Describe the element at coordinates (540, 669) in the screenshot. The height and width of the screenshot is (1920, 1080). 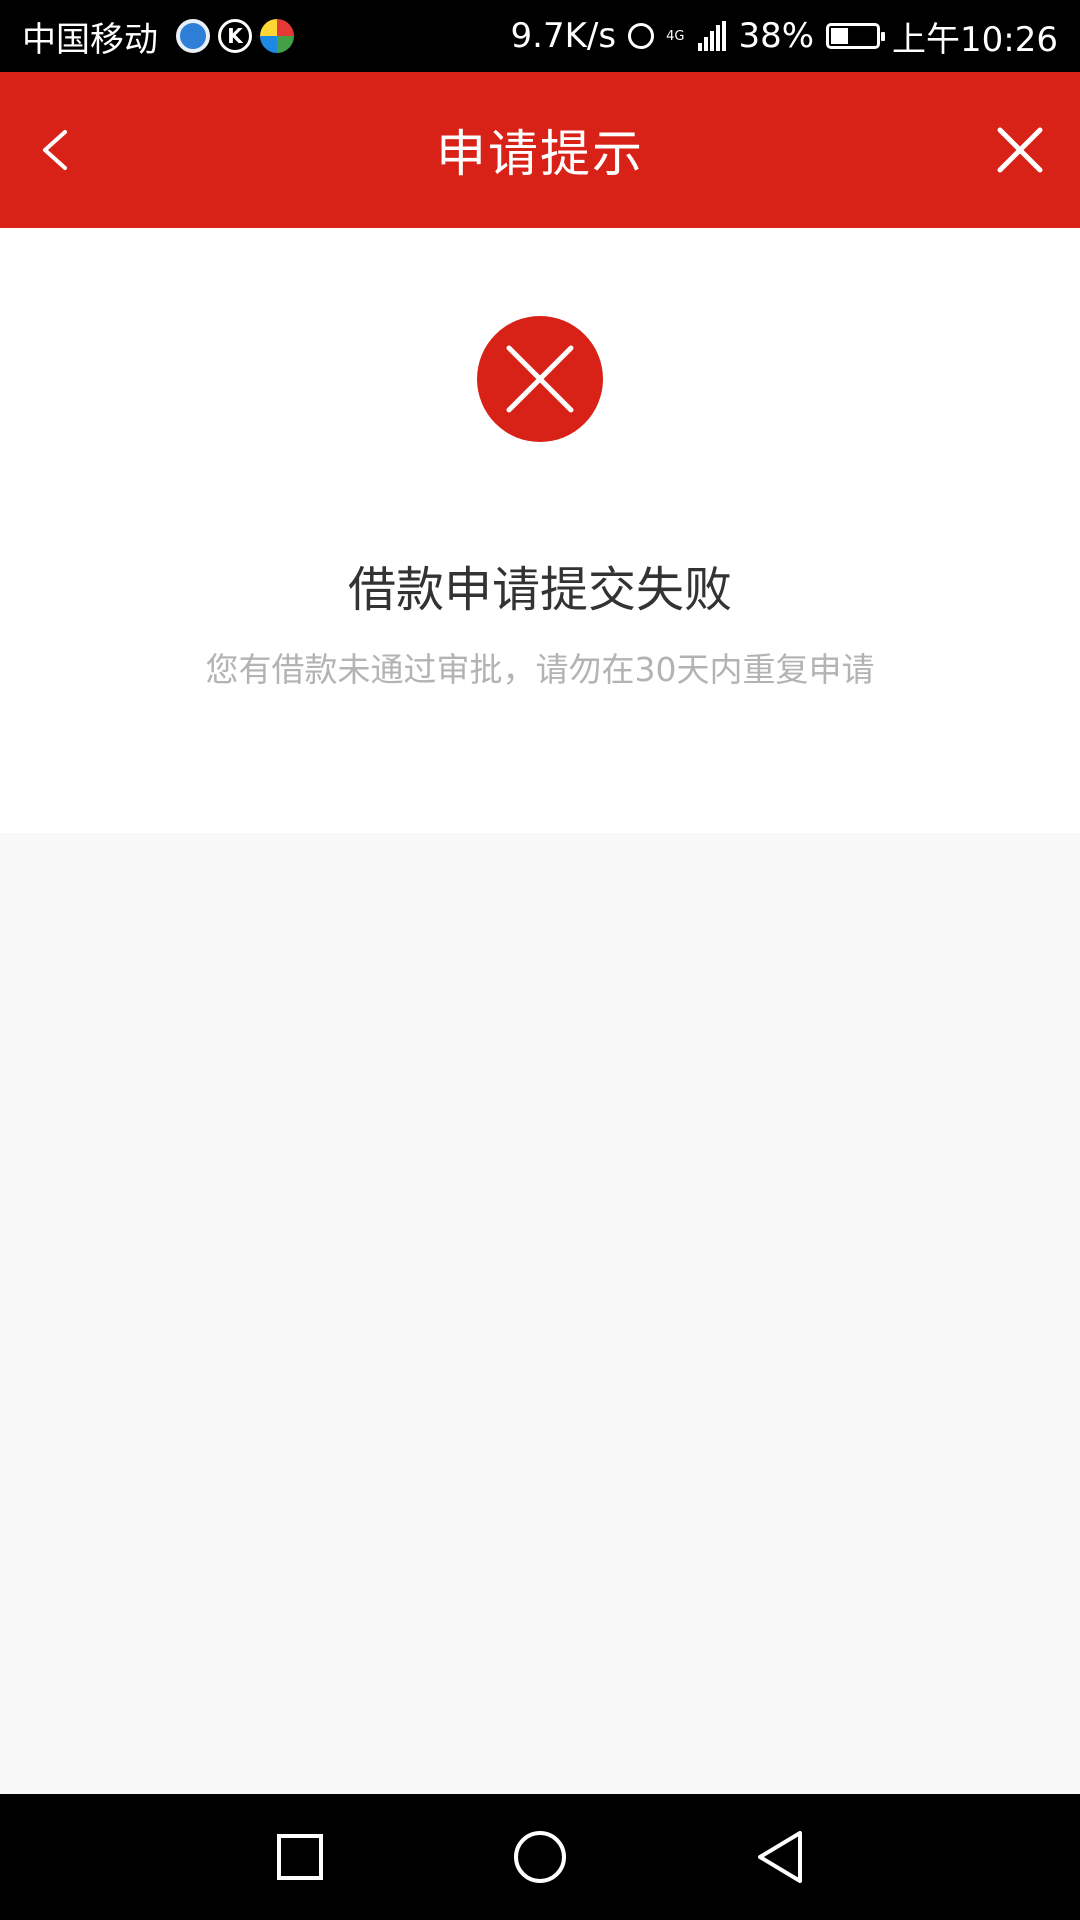
I see `result-message: 您有借款未通过审批，请勿在30天内重复申请` at that location.